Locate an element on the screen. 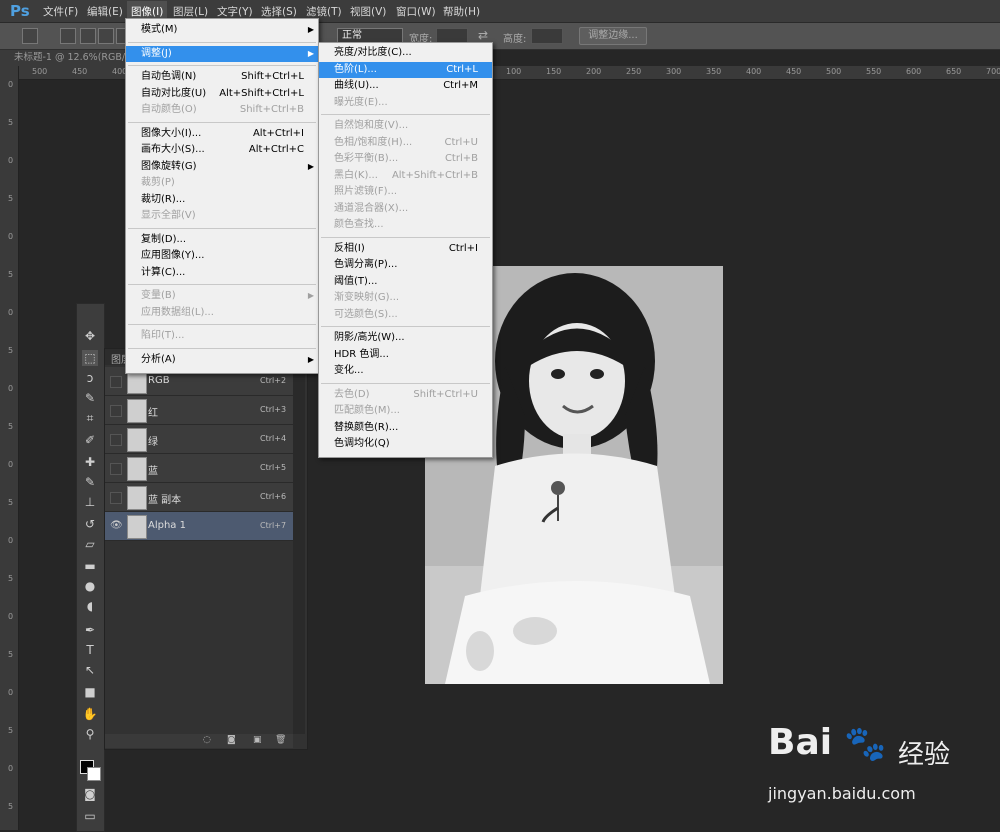 The width and height of the screenshot is (1000, 832). type-tool-icon: T is located at coordinates (90, 650).